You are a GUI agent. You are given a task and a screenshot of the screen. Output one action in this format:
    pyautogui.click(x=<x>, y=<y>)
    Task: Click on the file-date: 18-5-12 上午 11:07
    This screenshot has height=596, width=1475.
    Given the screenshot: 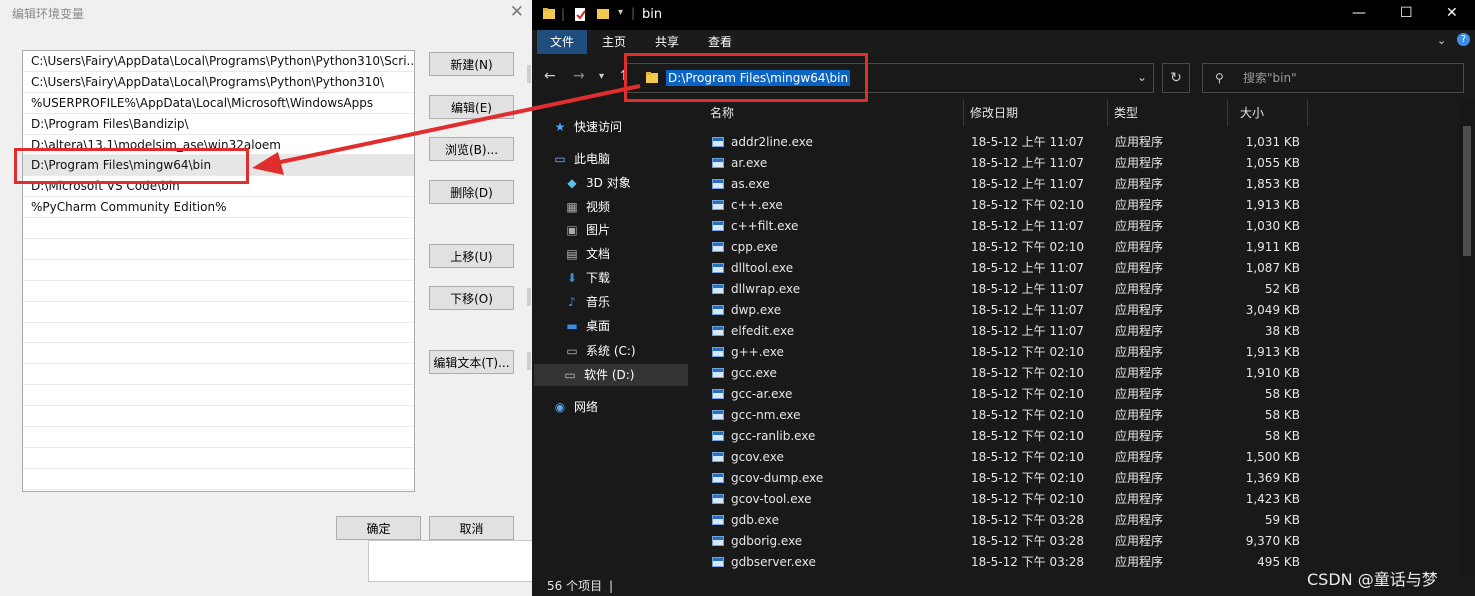 What is the action you would take?
    pyautogui.click(x=1028, y=289)
    